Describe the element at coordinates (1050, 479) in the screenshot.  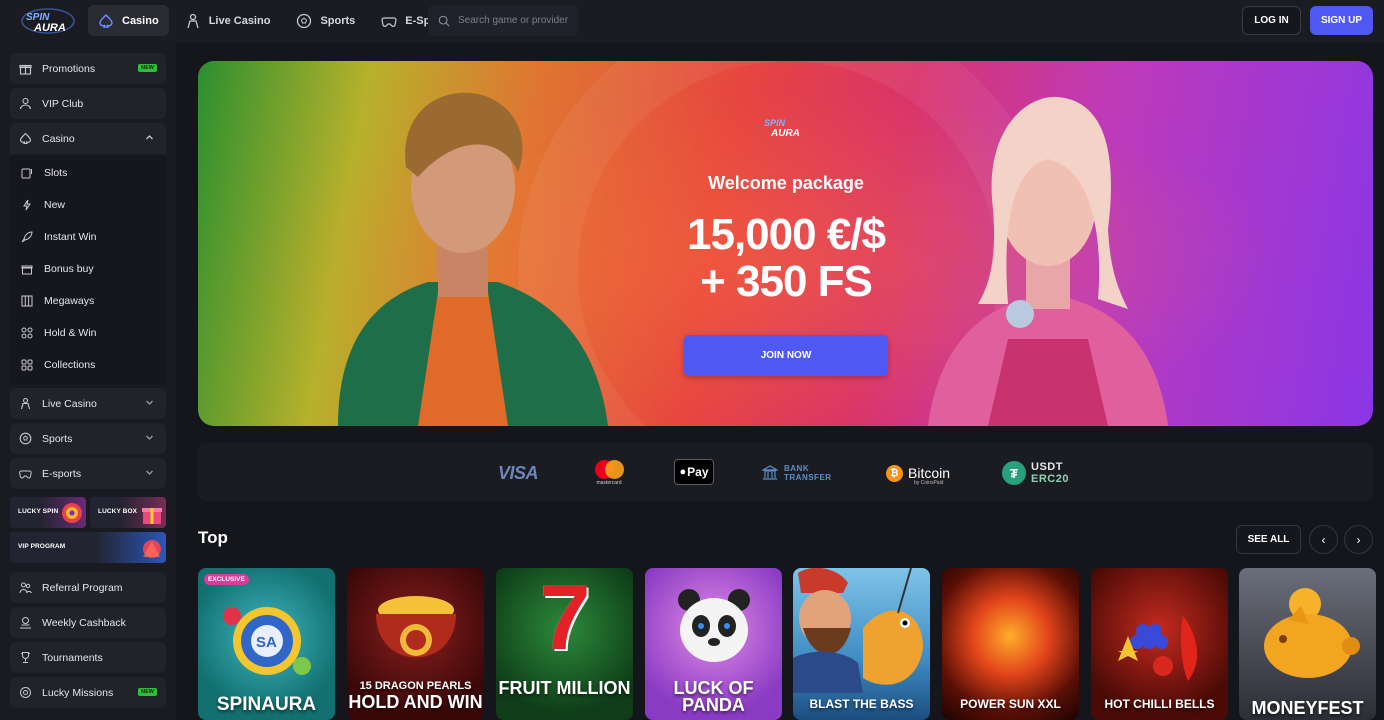
I see `usdt-line2: ERC20` at that location.